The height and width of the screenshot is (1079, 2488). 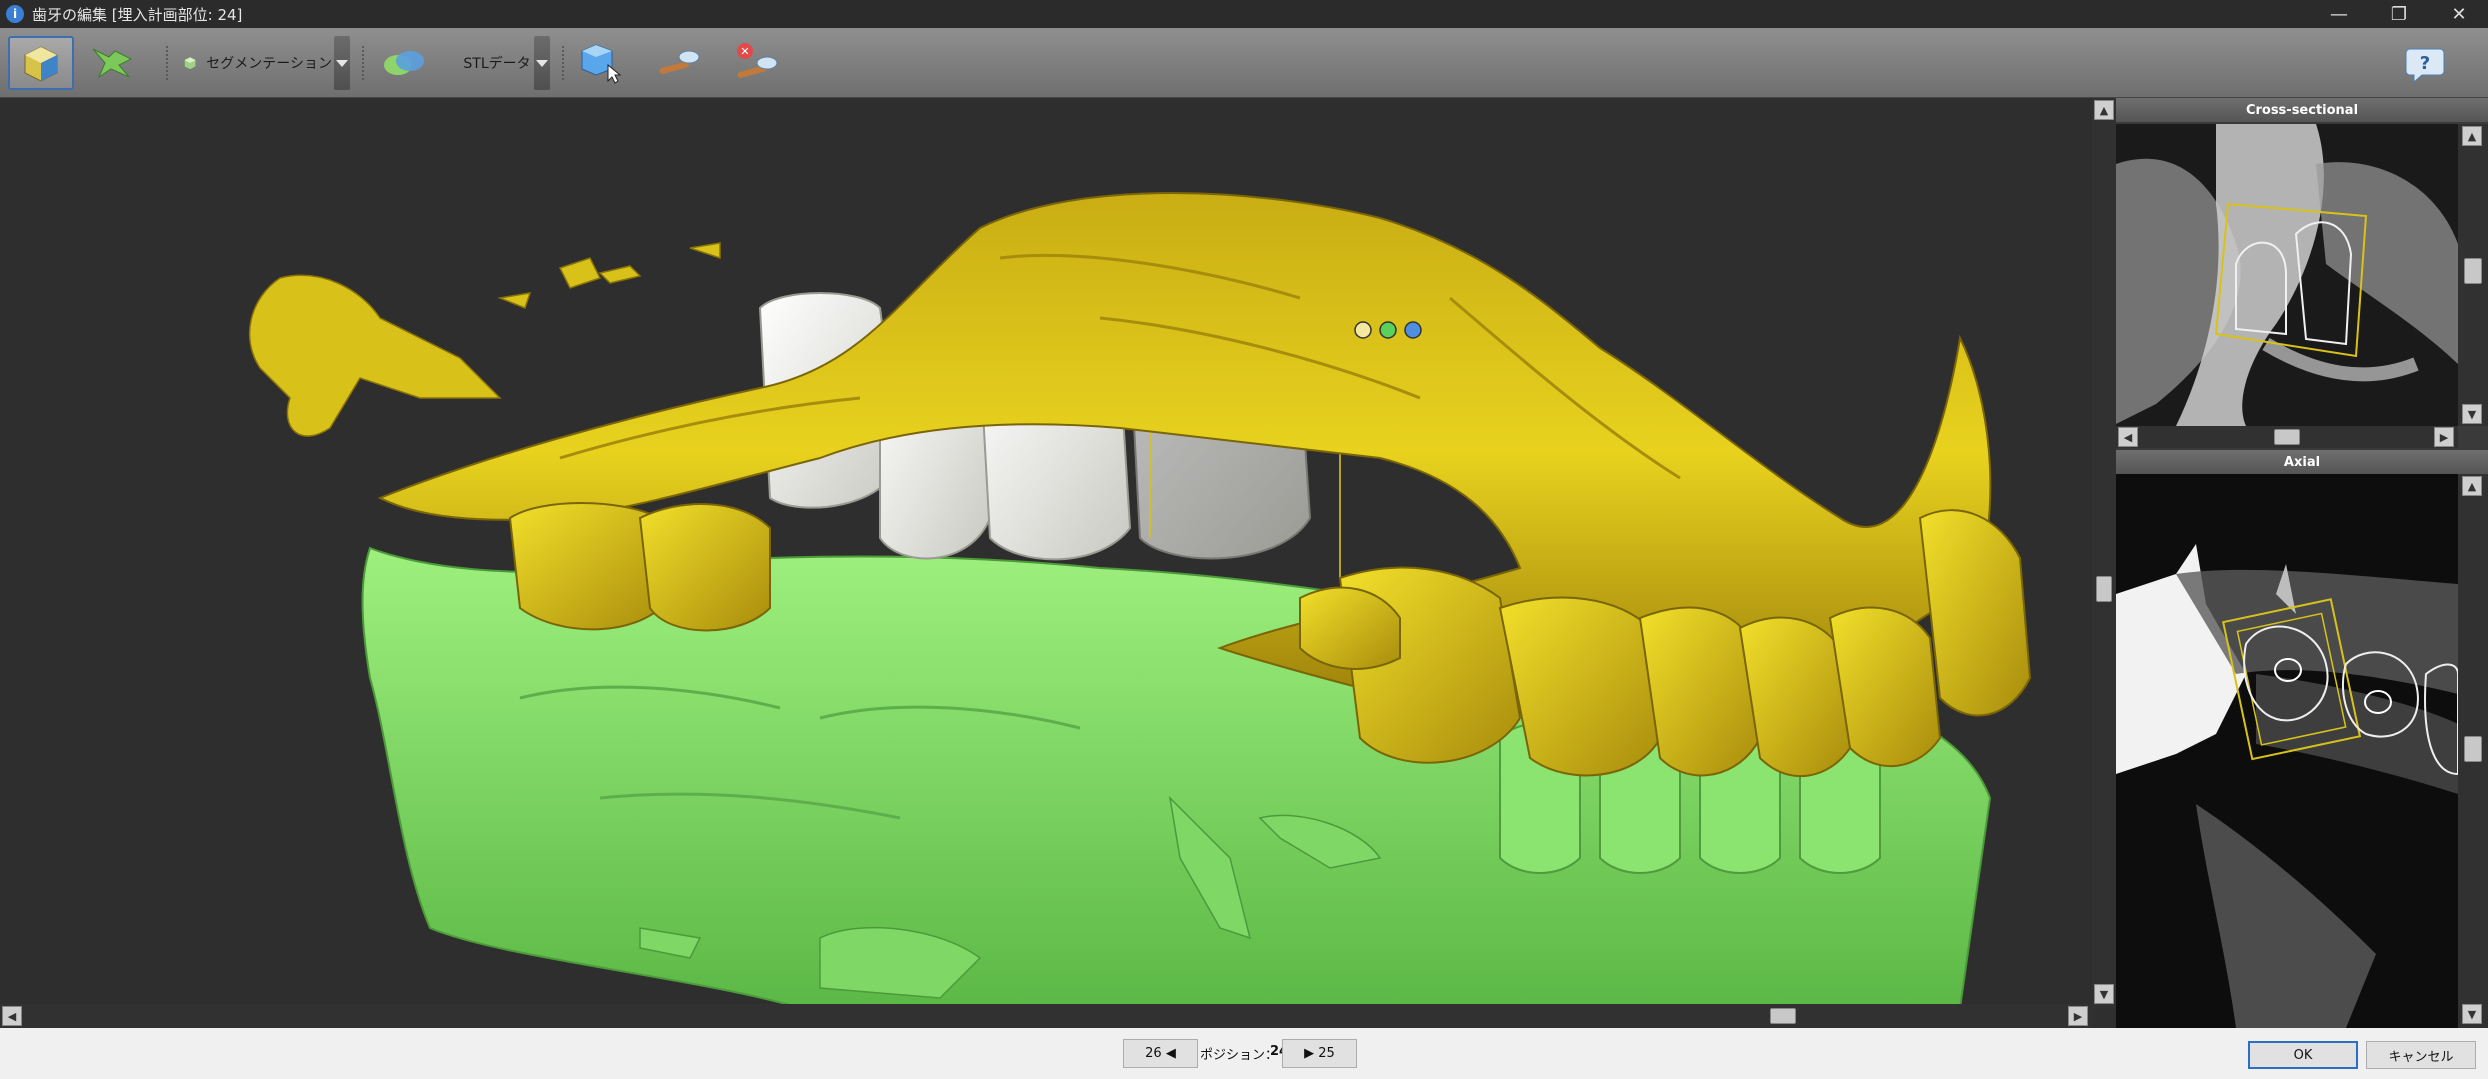 What do you see at coordinates (1046, 1016) in the screenshot?
I see `viewport-horizontal-scrollbar: ◀ ▶` at bounding box center [1046, 1016].